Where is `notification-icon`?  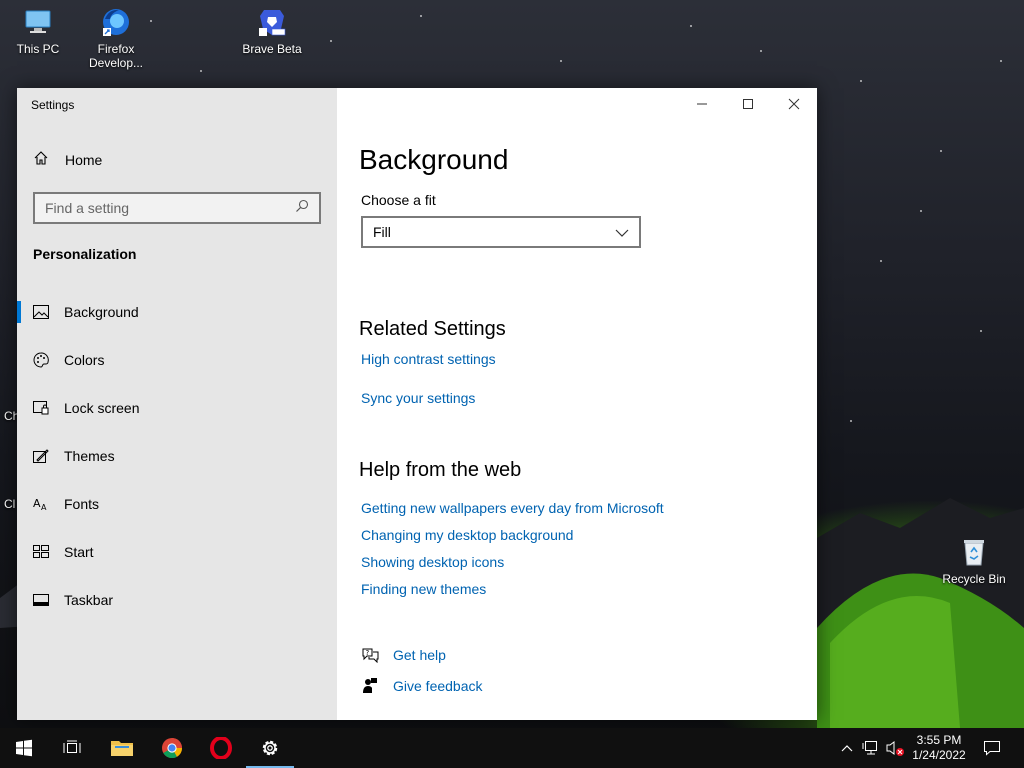
notification-icon is located at coordinates (992, 748).